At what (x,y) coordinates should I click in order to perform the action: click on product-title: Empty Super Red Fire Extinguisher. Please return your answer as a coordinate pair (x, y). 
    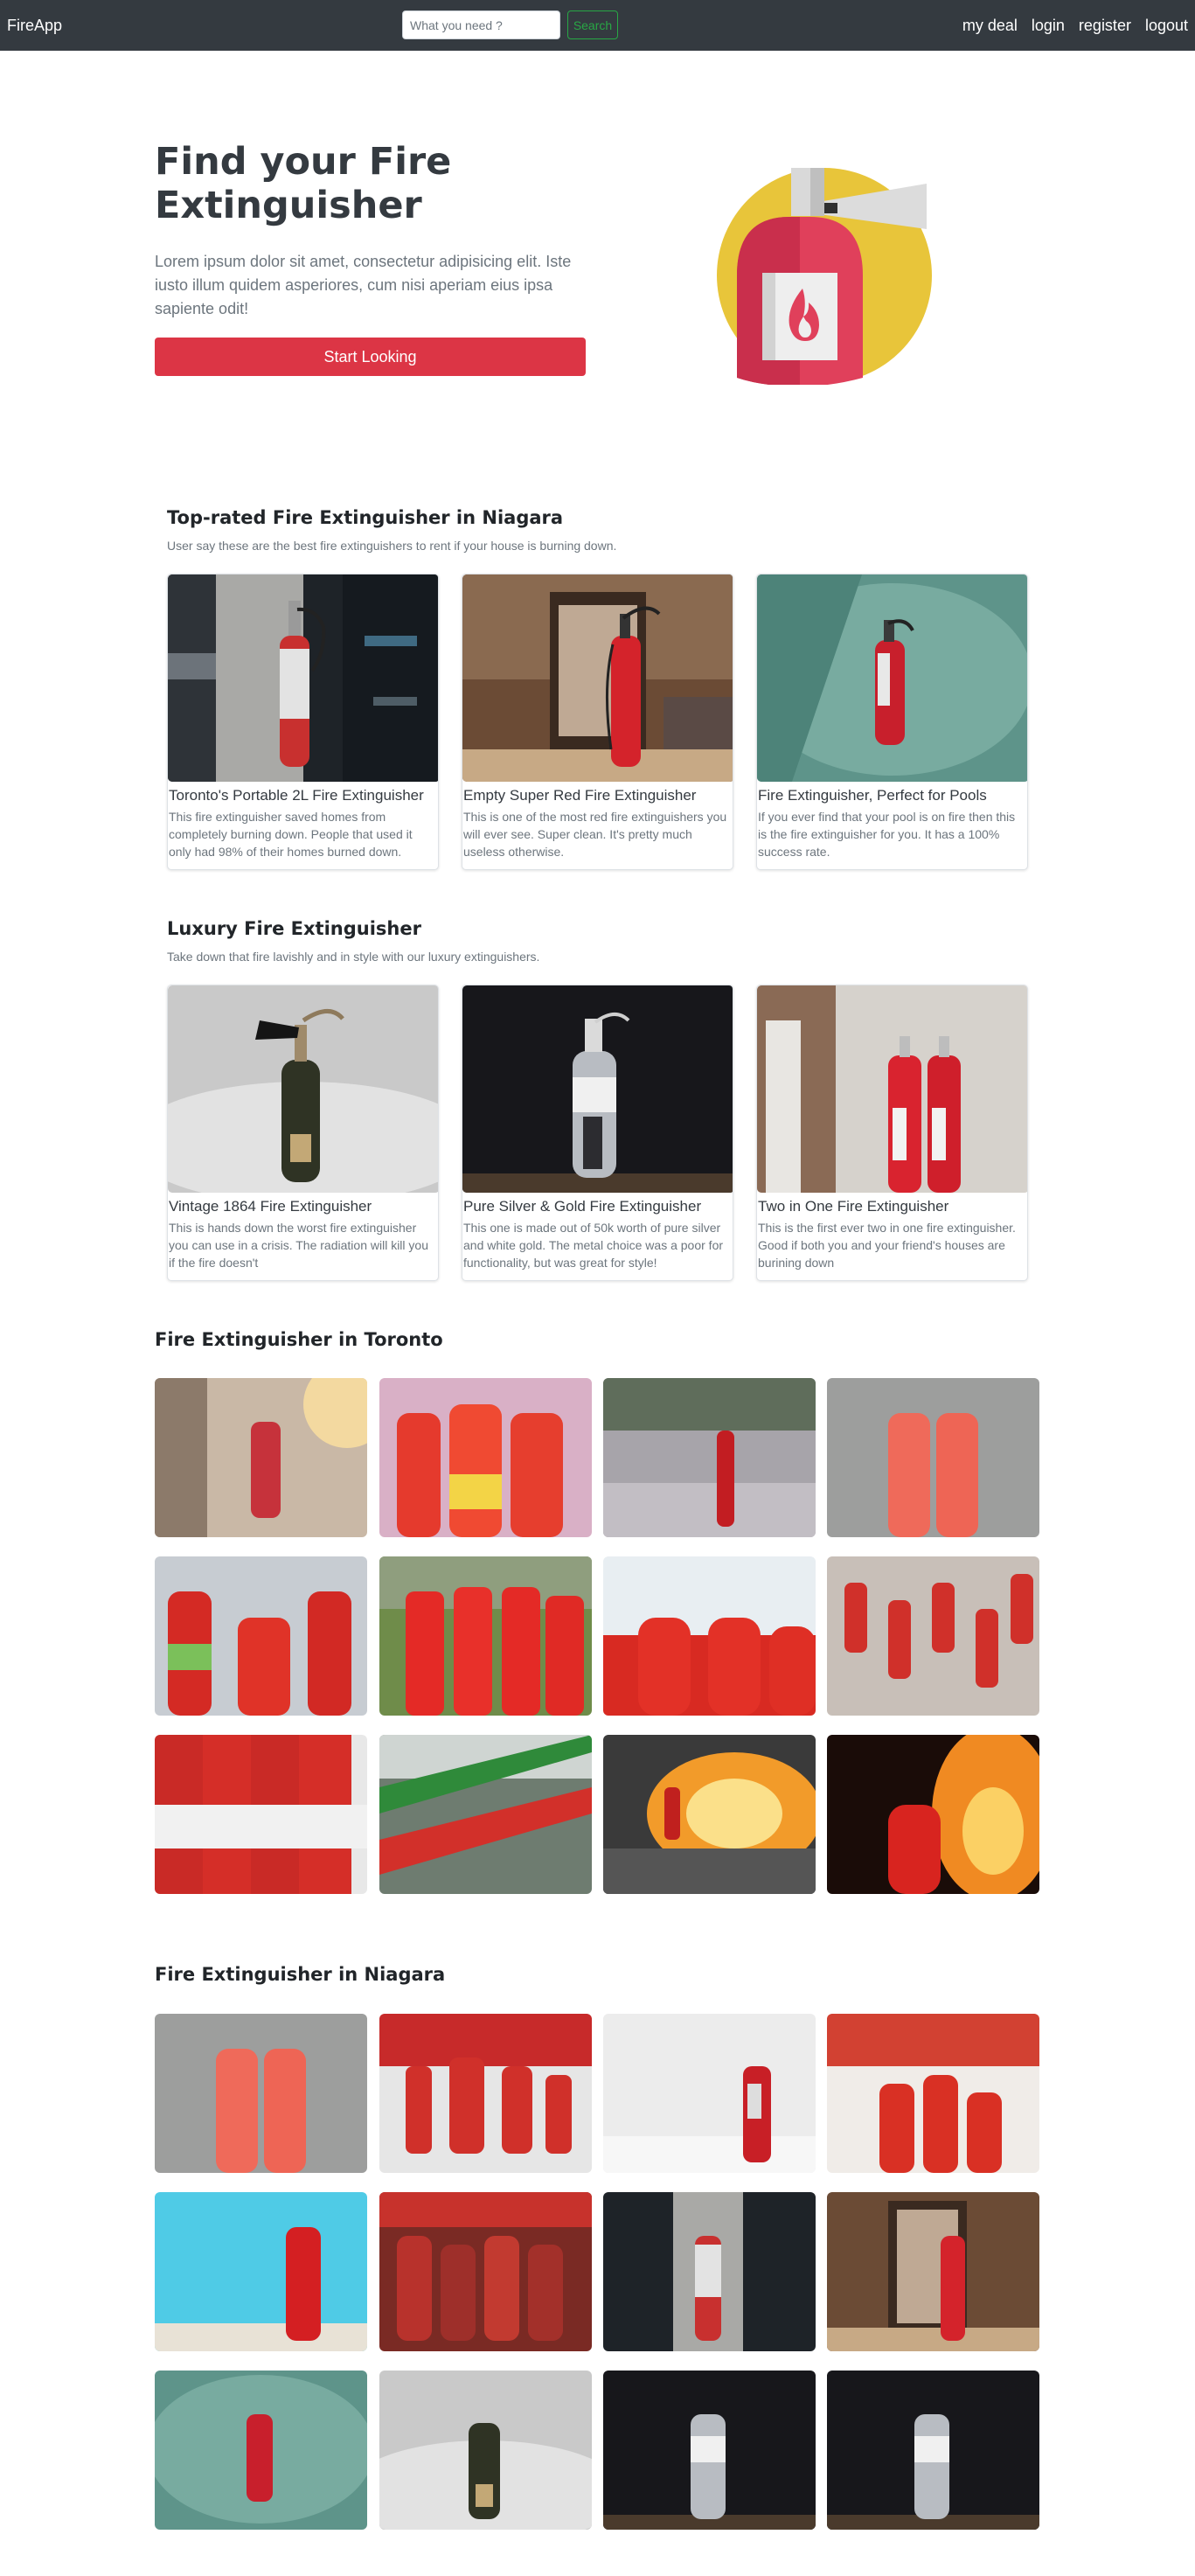
    Looking at the image, I should click on (580, 795).